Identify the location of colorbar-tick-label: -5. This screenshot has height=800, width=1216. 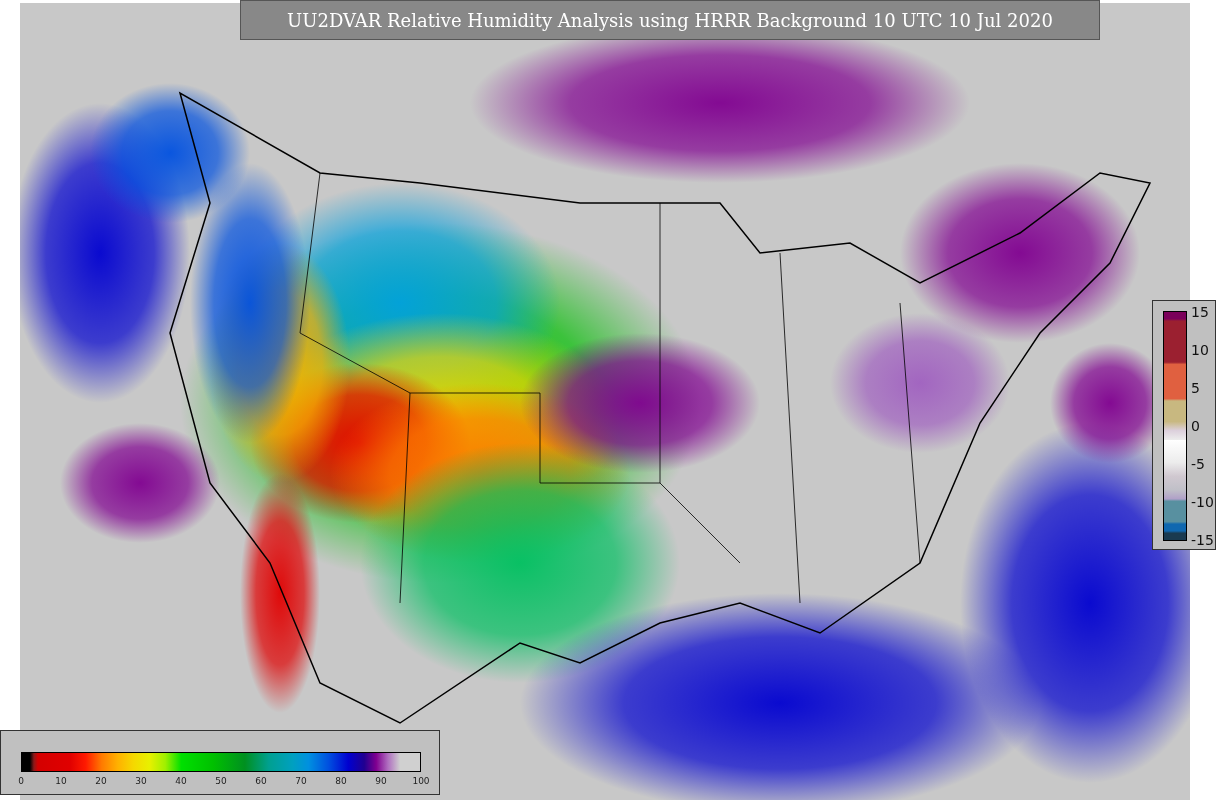
(1198, 464).